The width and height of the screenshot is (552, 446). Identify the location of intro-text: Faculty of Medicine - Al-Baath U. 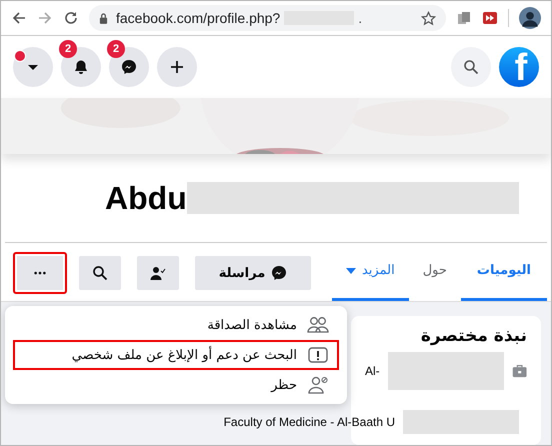
(309, 422).